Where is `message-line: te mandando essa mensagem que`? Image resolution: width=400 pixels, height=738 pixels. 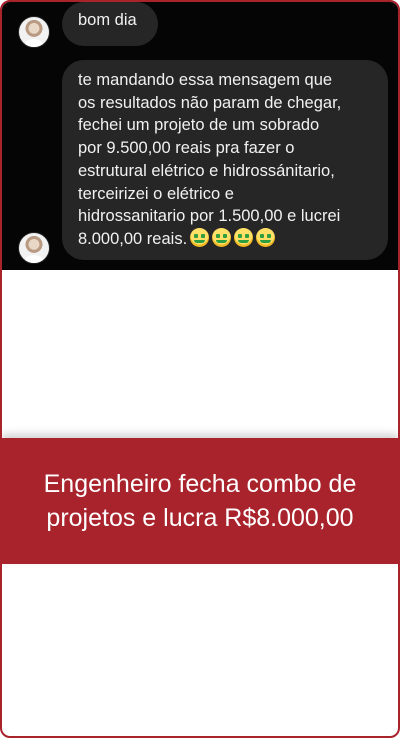
message-line: te mandando essa mensagem que is located at coordinates (205, 80).